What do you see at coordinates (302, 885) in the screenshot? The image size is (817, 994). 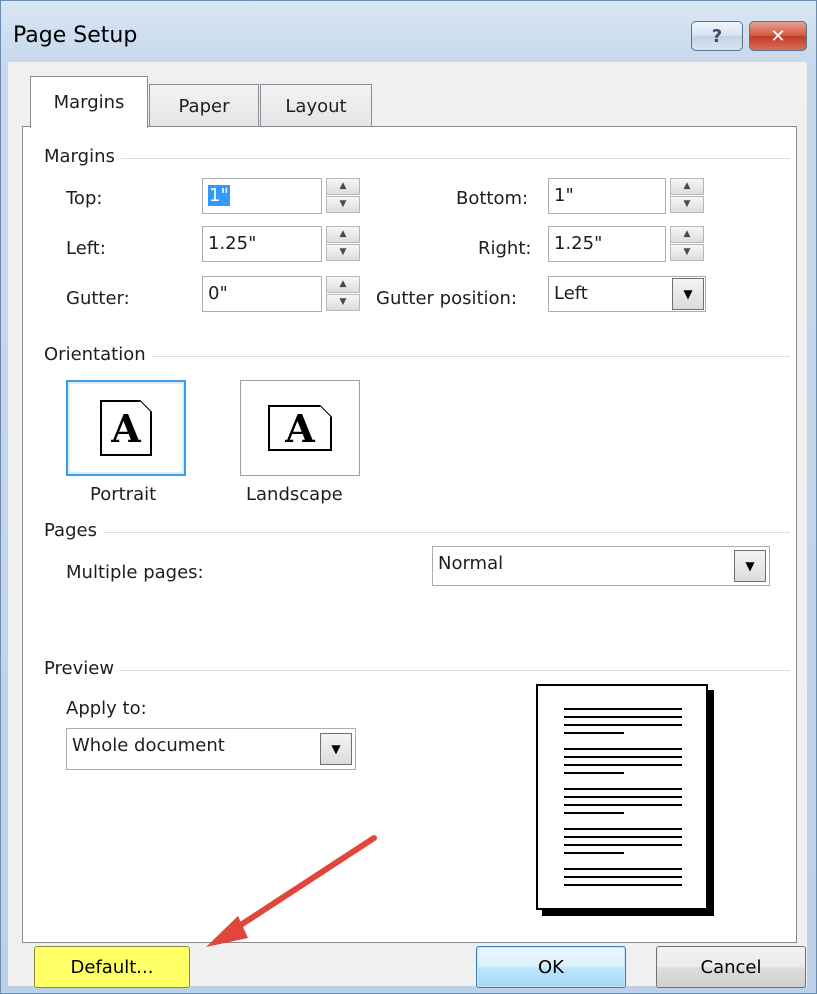 I see `annotation-arrow-shaft` at bounding box center [302, 885].